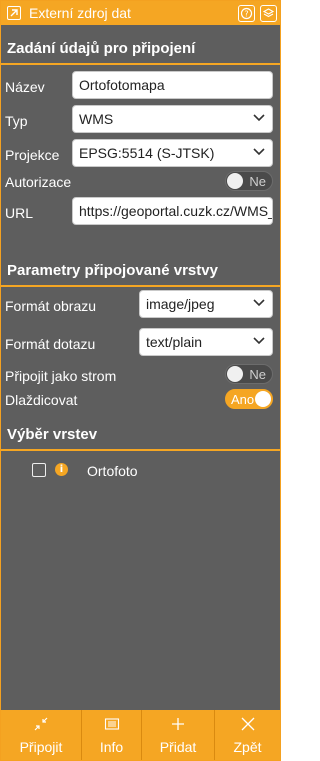 This screenshot has height=761, width=320. I want to click on tile-toggle-text: Ano, so click(243, 399).